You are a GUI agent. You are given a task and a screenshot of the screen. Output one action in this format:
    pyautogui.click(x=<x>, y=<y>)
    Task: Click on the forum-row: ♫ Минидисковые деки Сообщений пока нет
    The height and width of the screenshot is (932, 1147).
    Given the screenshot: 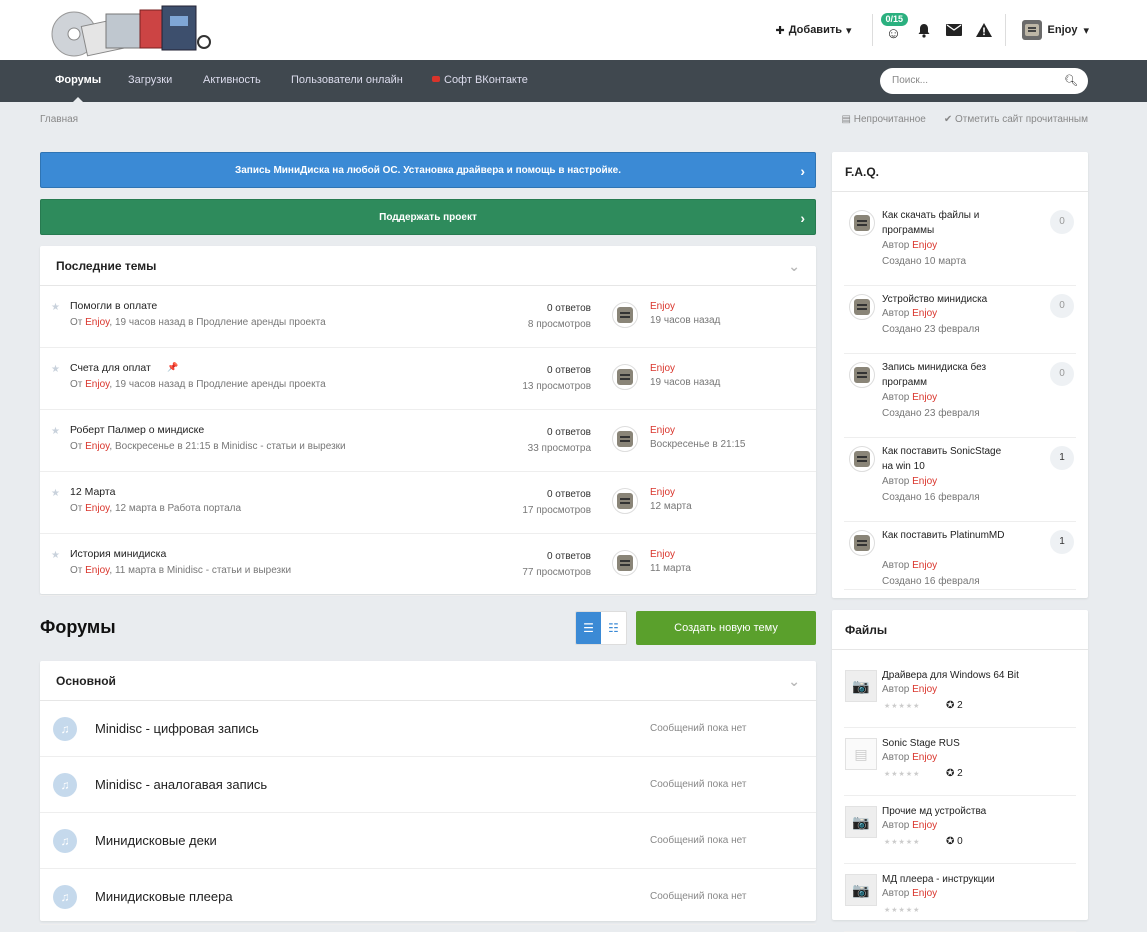 What is the action you would take?
    pyautogui.click(x=428, y=841)
    